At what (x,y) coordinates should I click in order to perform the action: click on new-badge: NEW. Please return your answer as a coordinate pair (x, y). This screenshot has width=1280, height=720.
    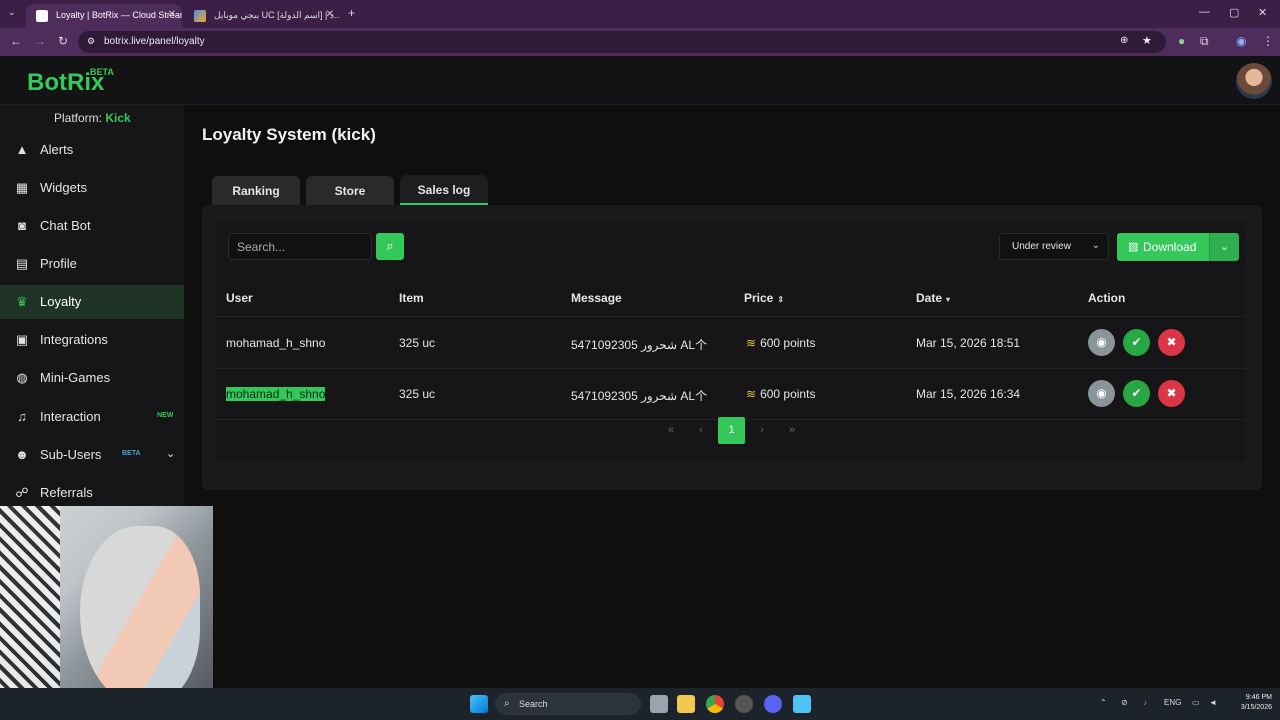
    Looking at the image, I should click on (165, 415).